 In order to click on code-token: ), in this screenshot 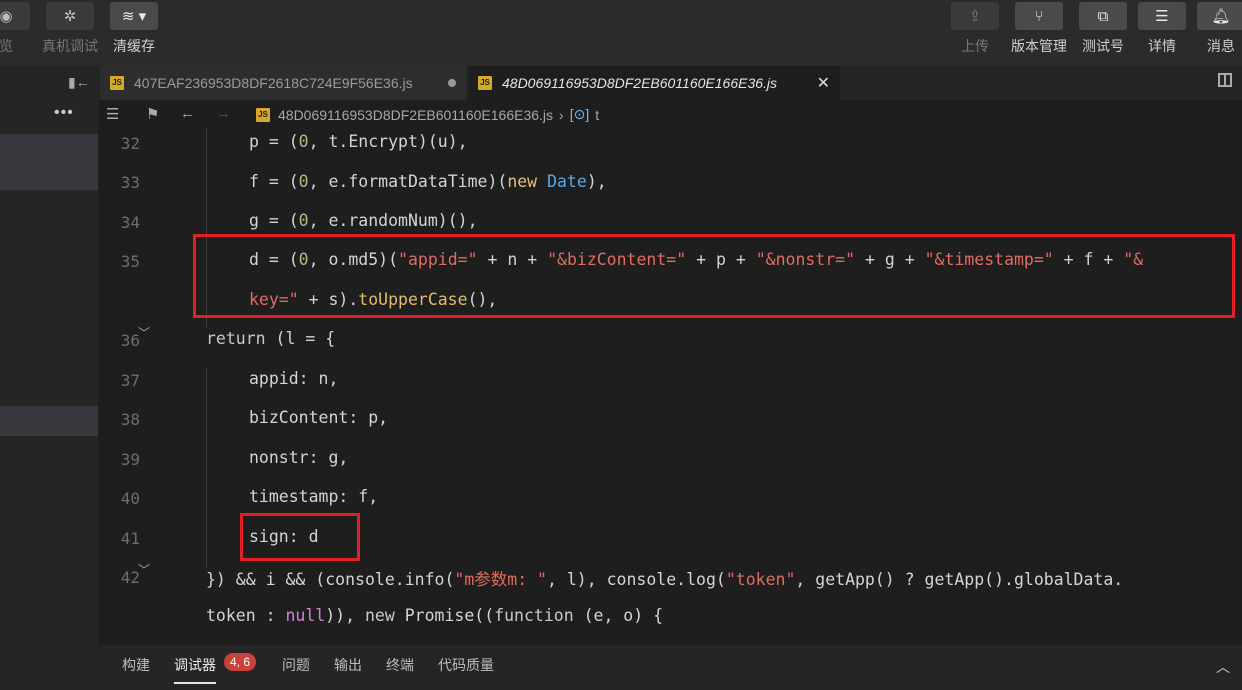, I will do `click(596, 181)`.